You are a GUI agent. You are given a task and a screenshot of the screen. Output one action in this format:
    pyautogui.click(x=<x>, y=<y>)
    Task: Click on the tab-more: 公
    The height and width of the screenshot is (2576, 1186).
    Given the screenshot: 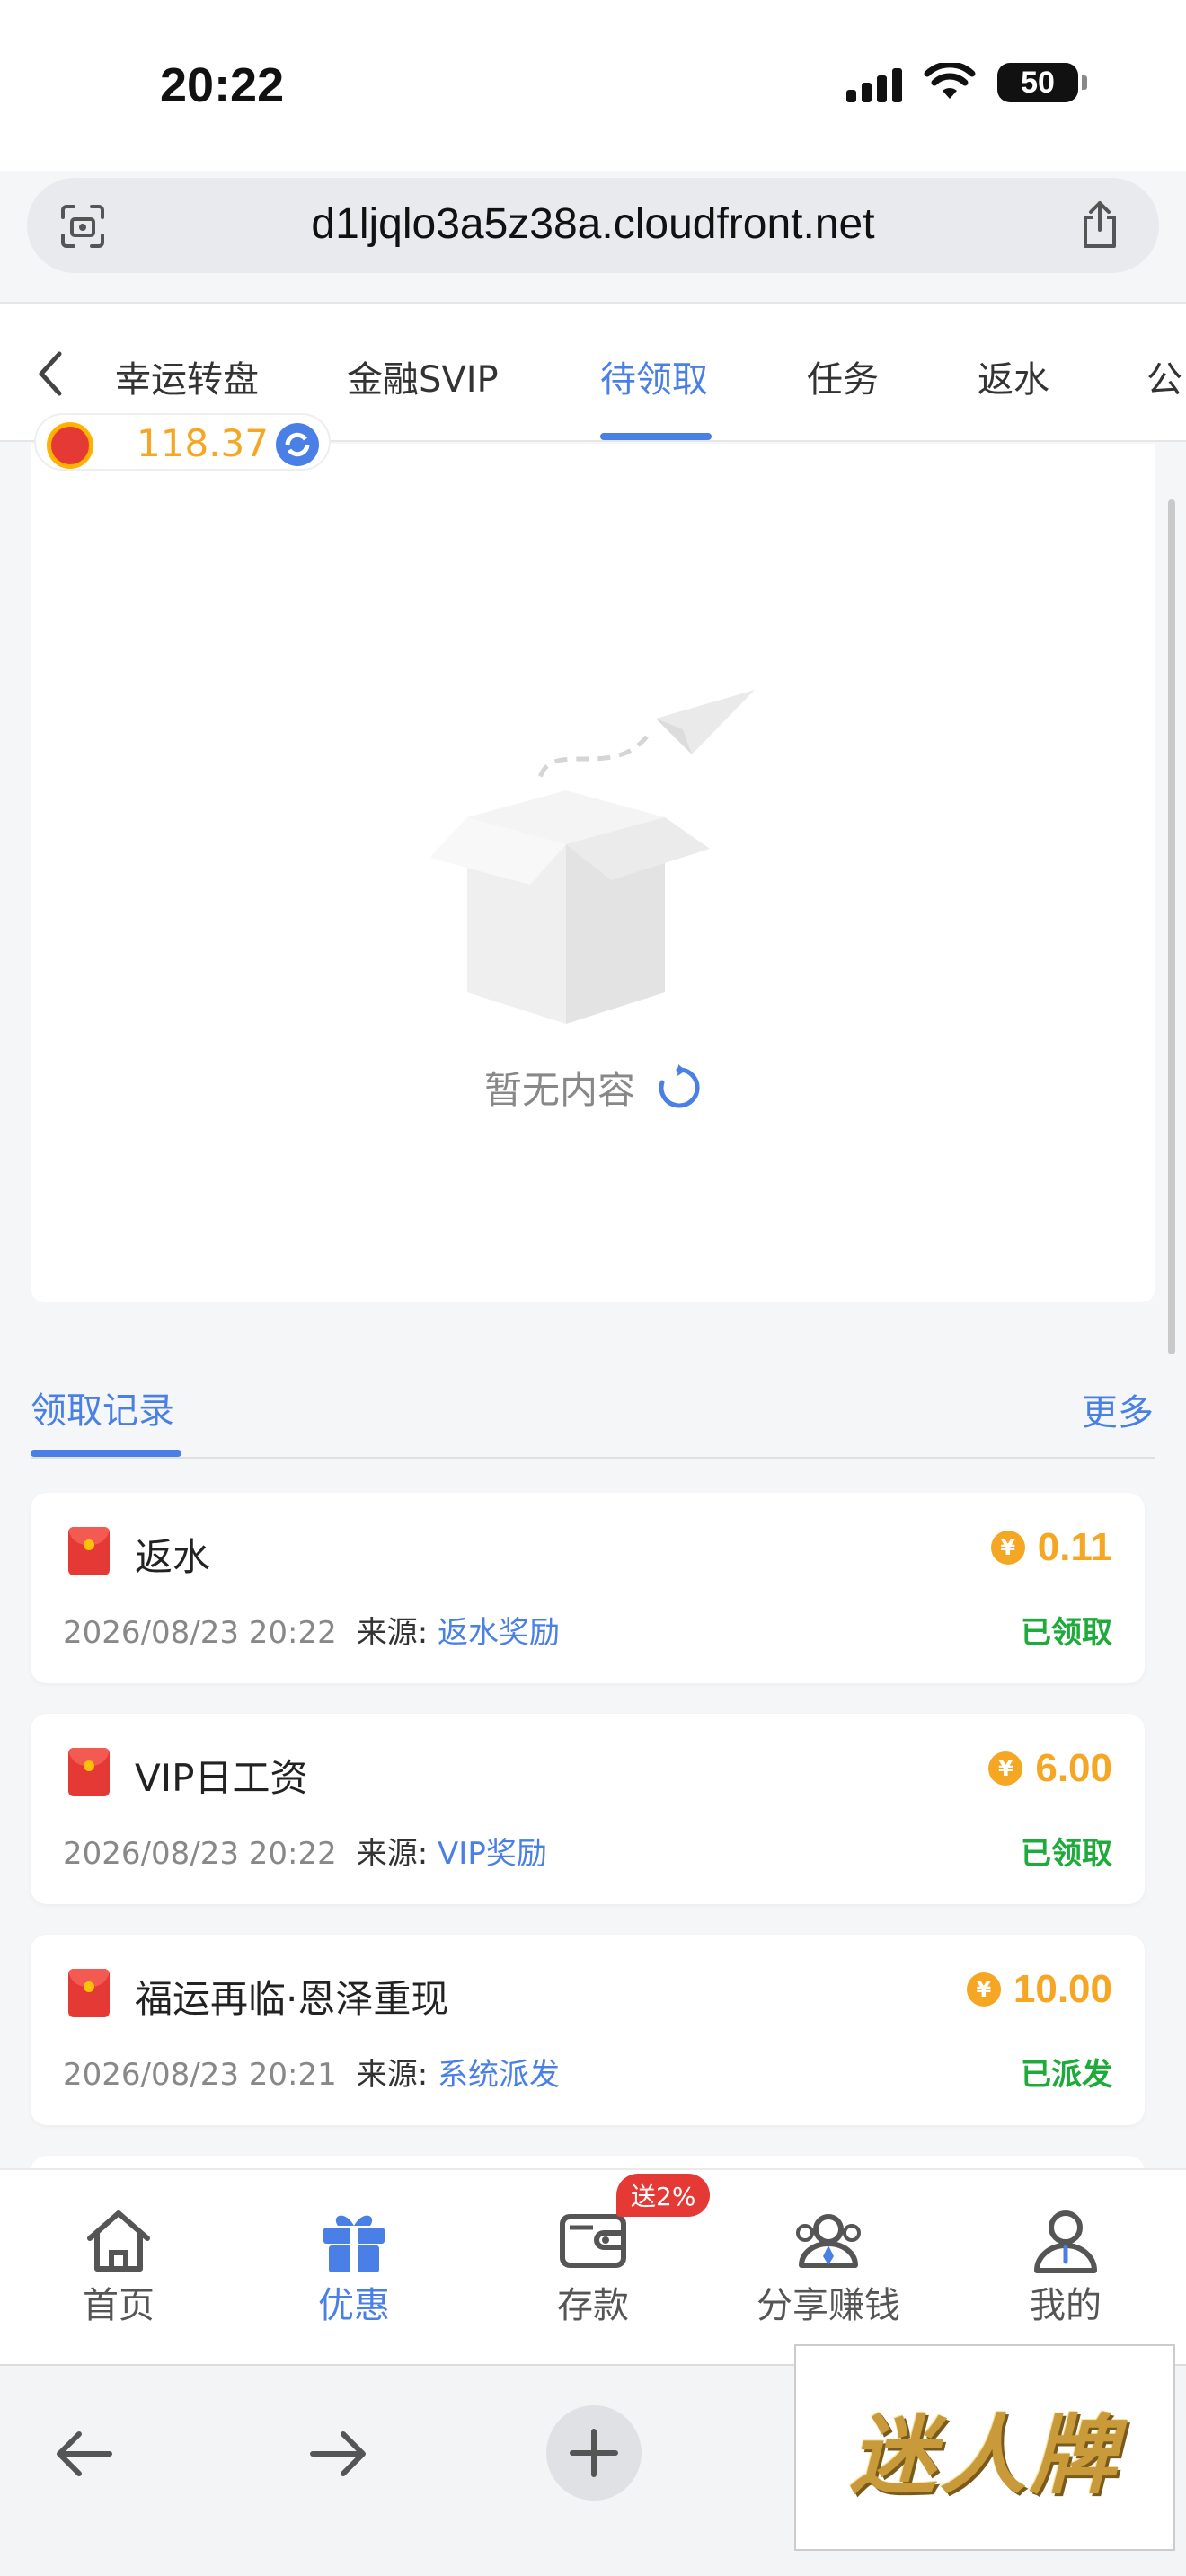 What is the action you would take?
    pyautogui.click(x=1164, y=376)
    